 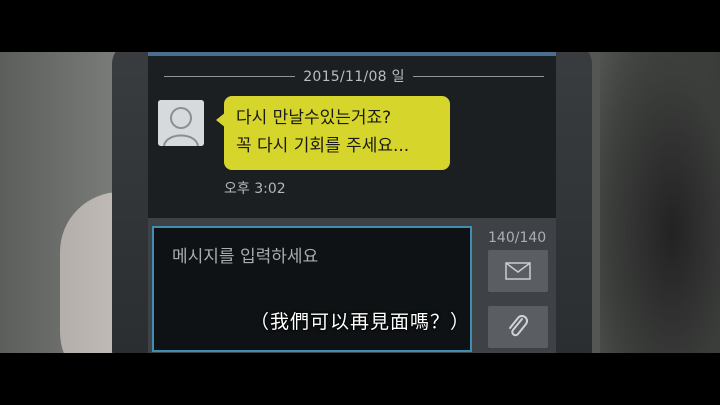 I want to click on message-line: 다시 만날수있는거죠?, so click(x=314, y=118).